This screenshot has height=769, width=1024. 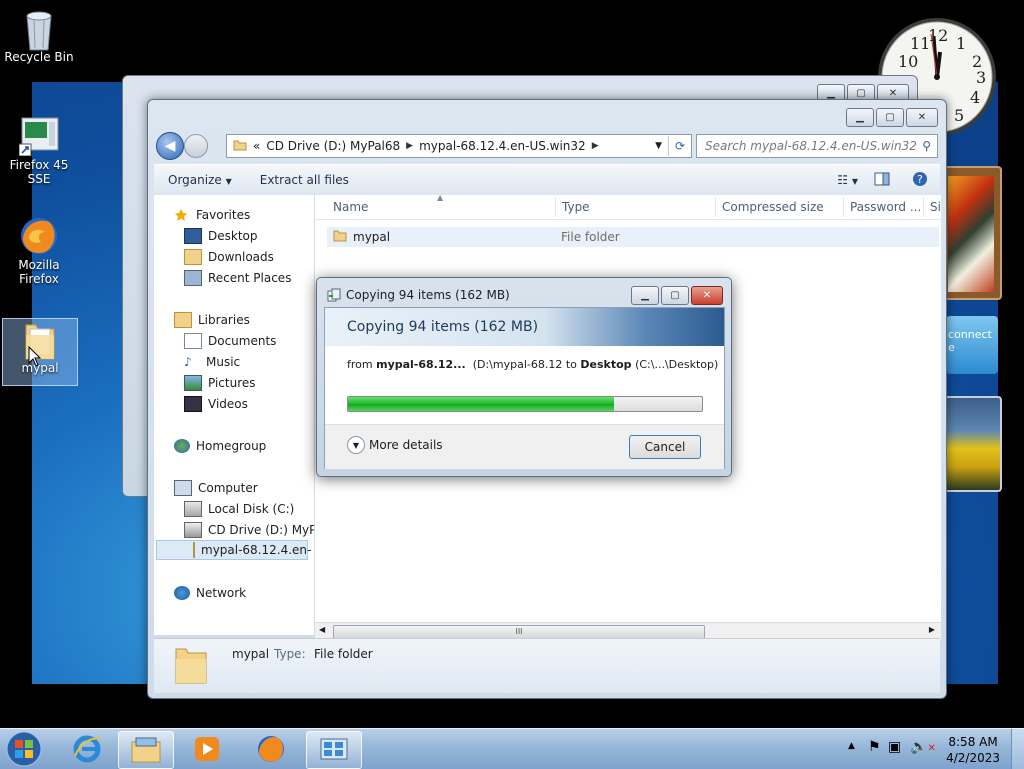 What do you see at coordinates (340, 237) in the screenshot?
I see `folder-icon` at bounding box center [340, 237].